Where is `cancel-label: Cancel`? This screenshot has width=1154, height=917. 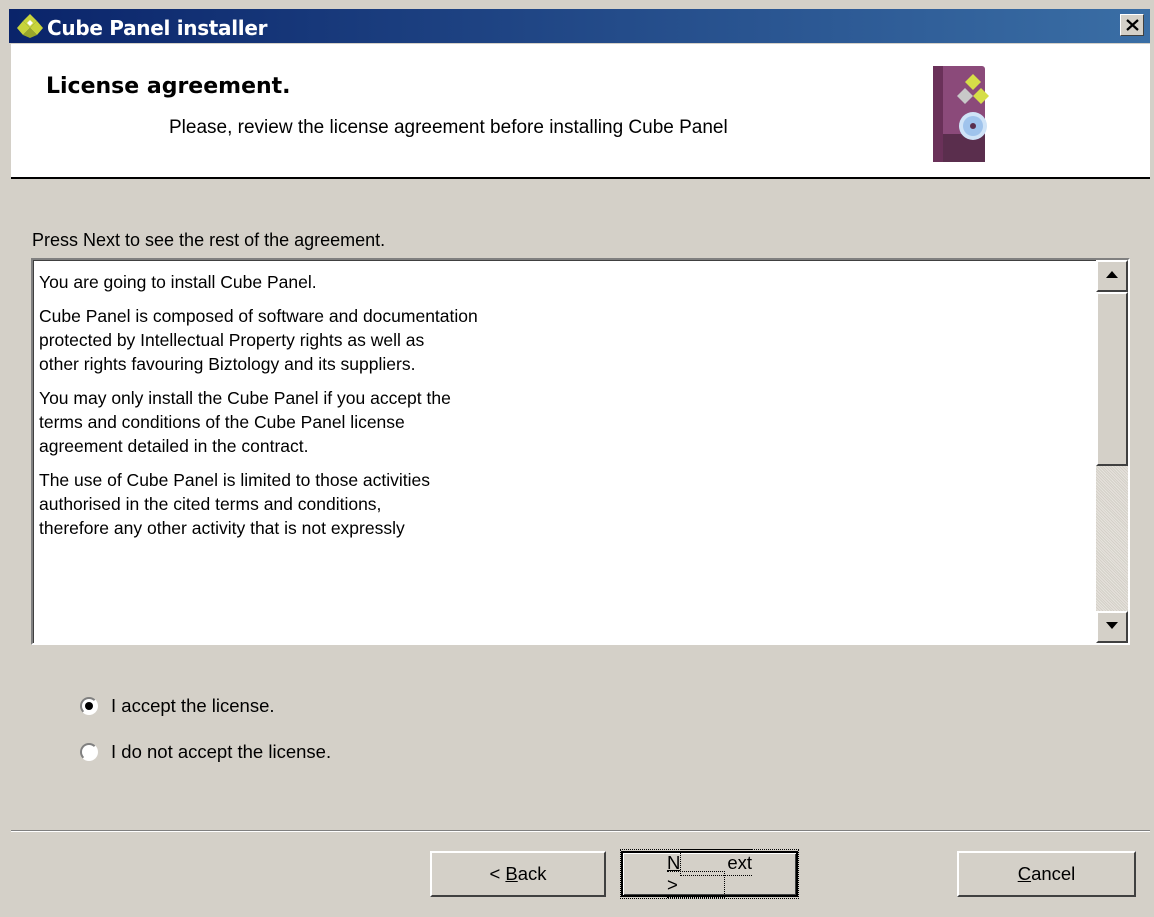 cancel-label: Cancel is located at coordinates (1046, 873).